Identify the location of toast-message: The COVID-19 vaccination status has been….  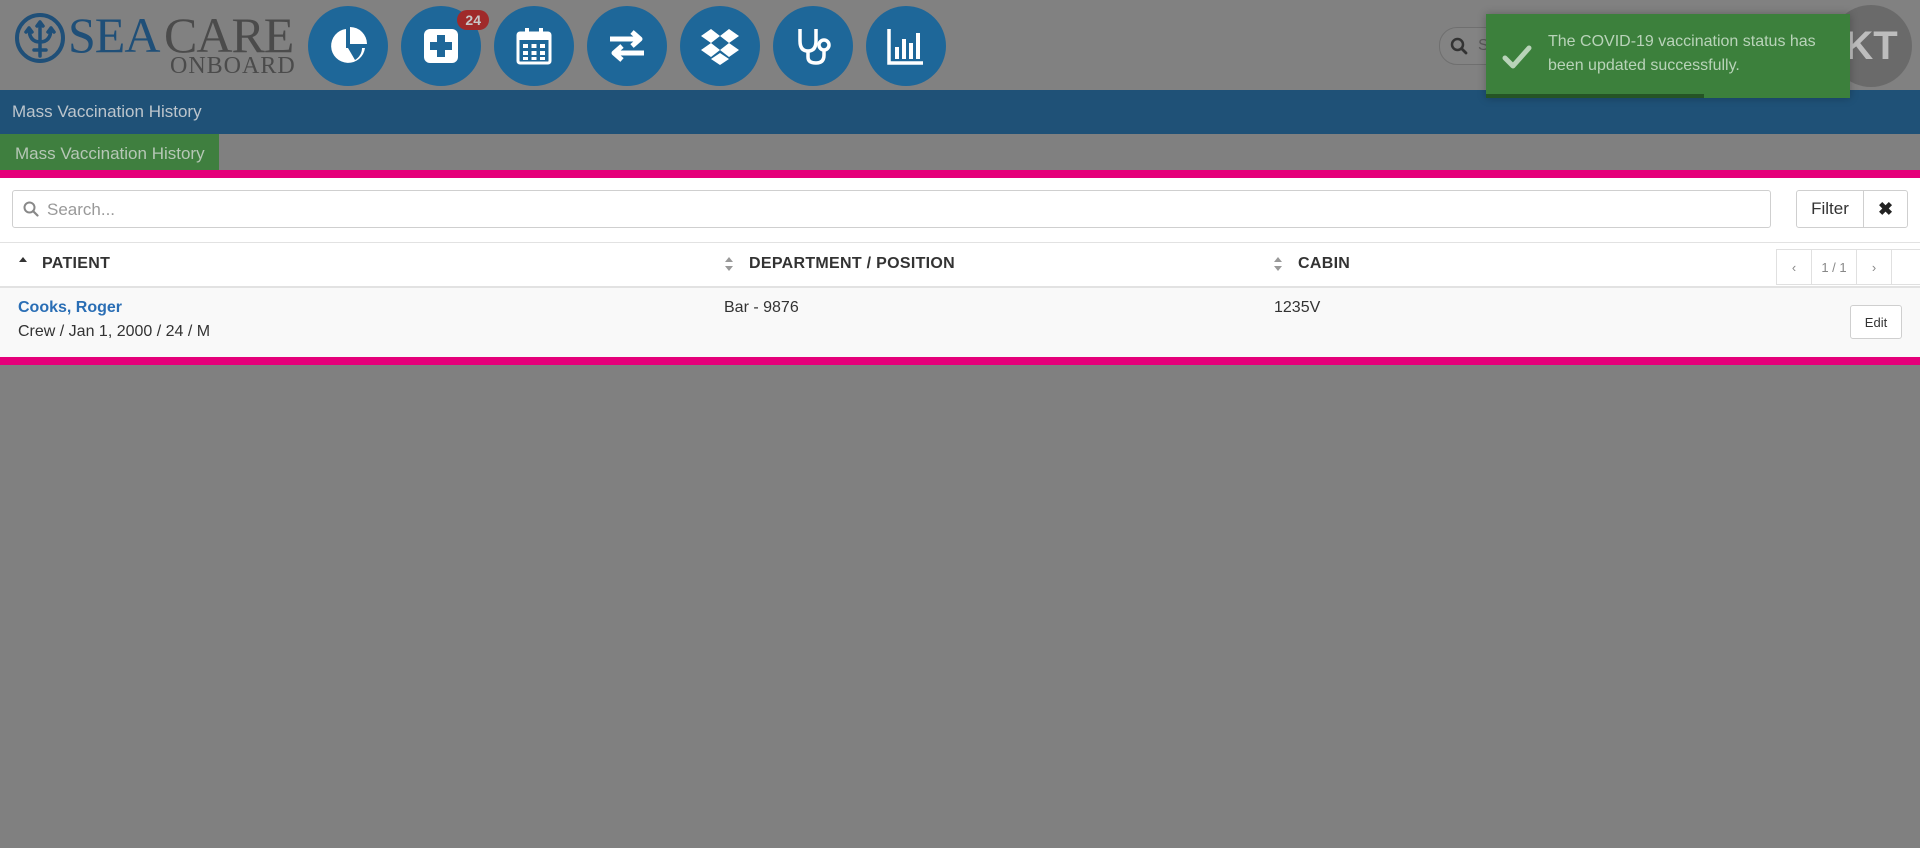
(1682, 53).